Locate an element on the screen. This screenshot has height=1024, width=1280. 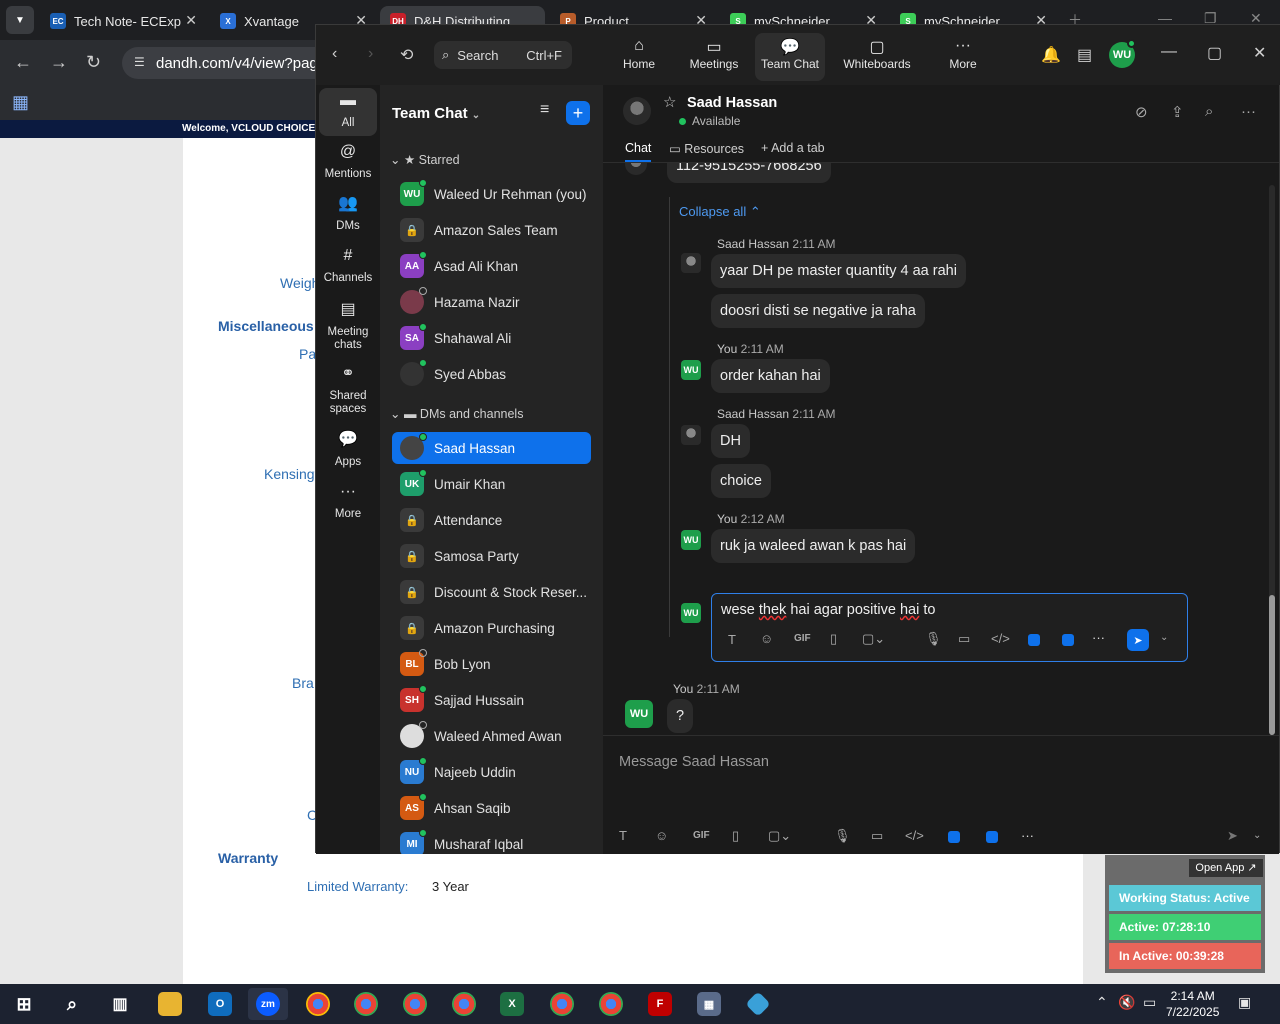
channel-list-item: AS Ahsan Saqib is located at coordinates (491, 808).